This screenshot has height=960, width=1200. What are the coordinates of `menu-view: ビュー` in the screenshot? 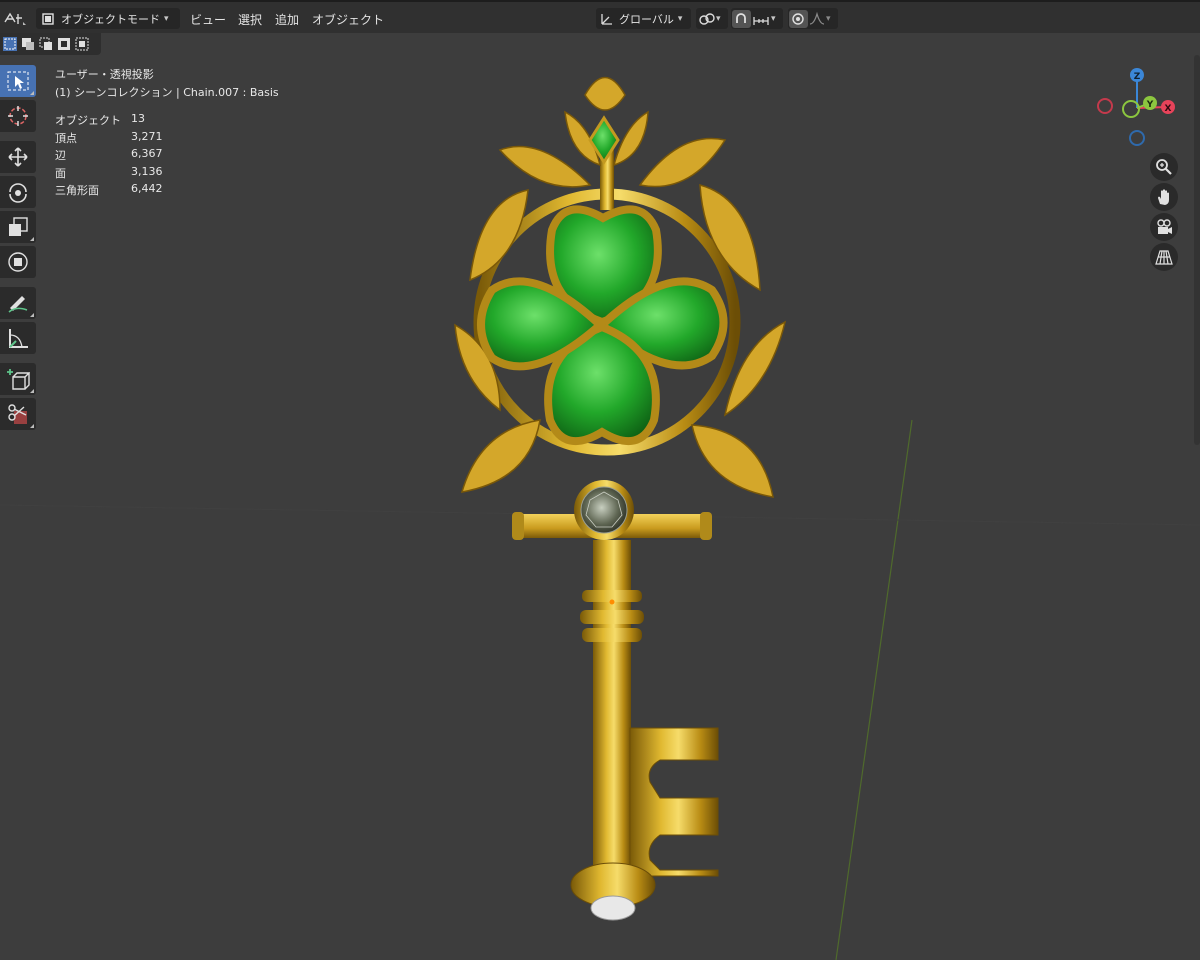 It's located at (208, 19).